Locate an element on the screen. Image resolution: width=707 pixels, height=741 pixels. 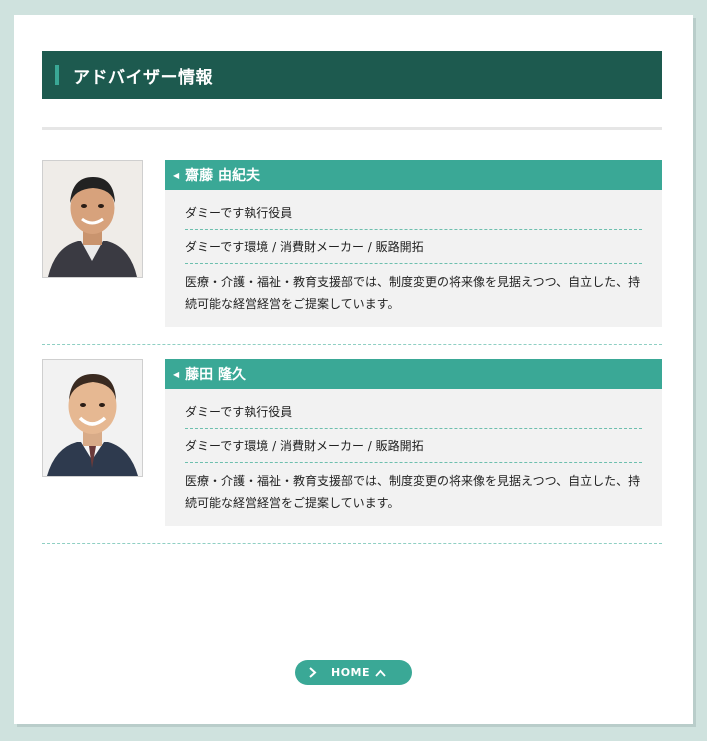
advisor-name: 藤田 隆久 is located at coordinates (216, 375).